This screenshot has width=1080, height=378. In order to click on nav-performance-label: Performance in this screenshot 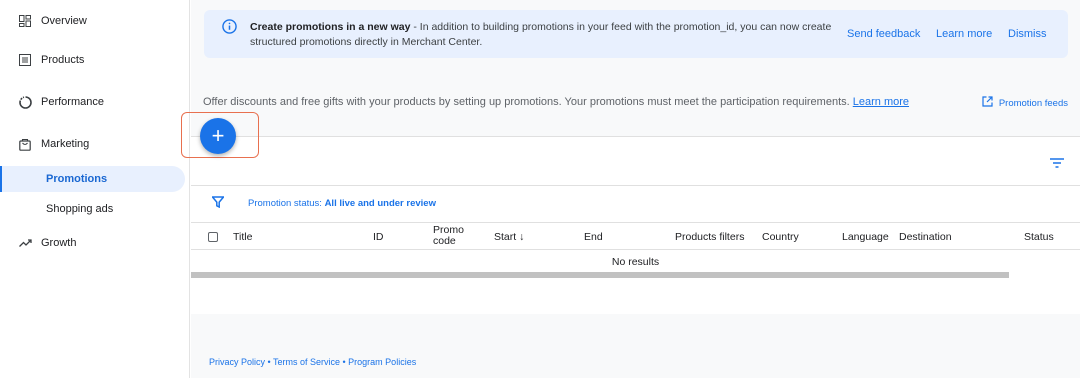, I will do `click(72, 102)`.